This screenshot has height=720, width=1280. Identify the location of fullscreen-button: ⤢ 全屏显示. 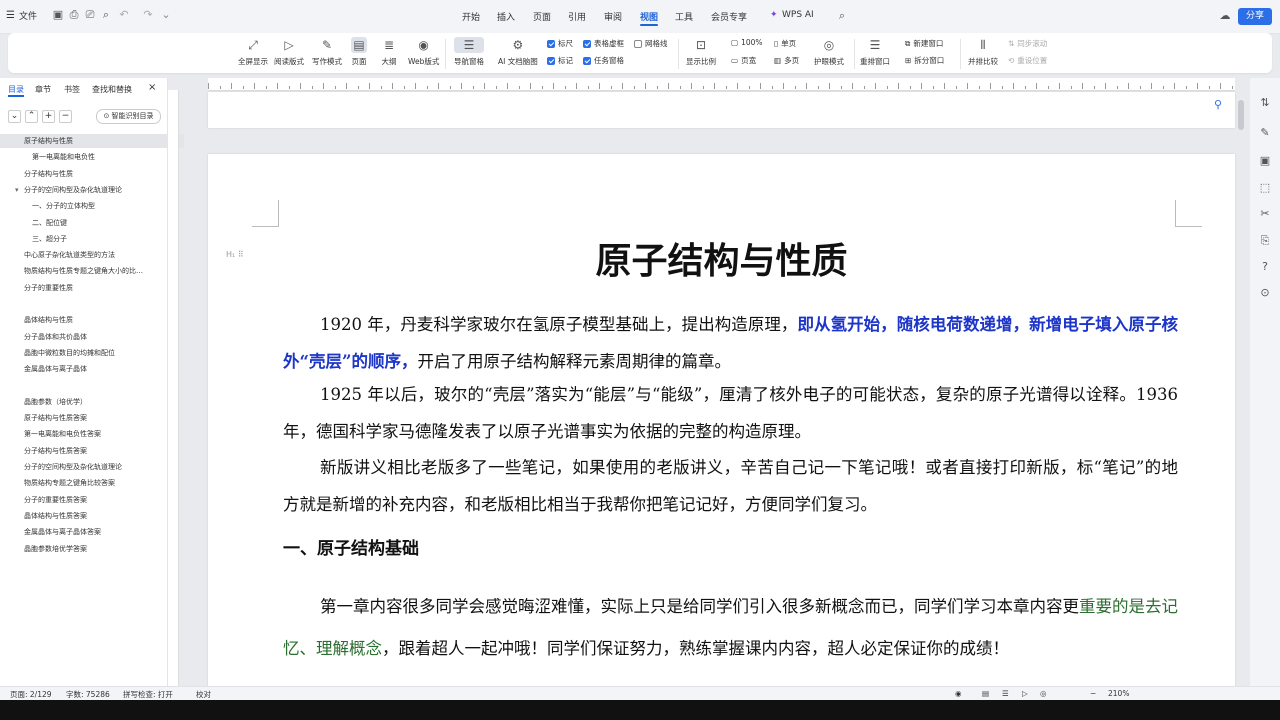
(253, 51).